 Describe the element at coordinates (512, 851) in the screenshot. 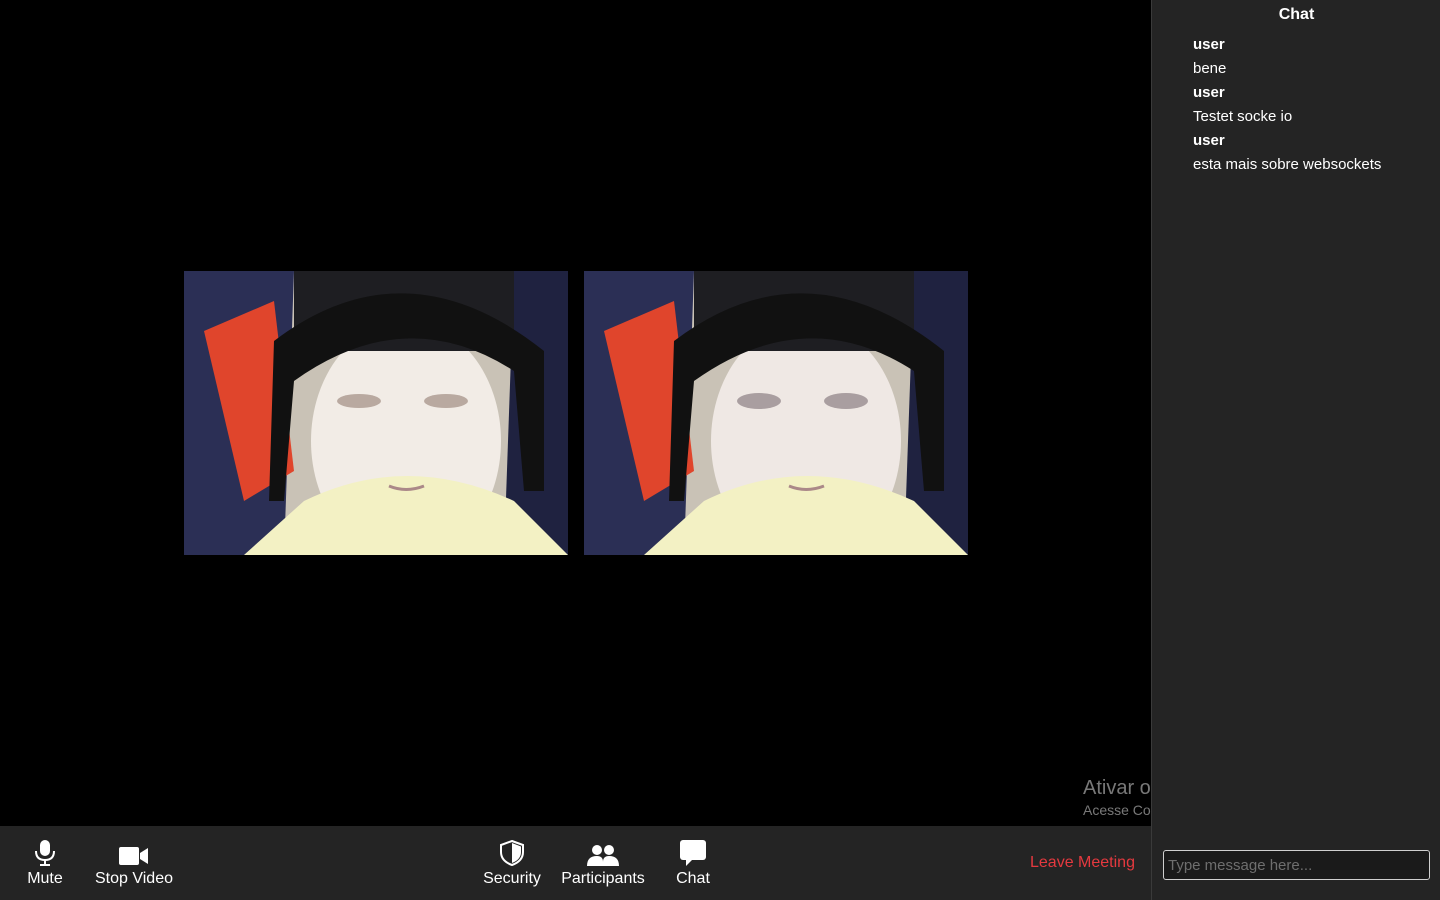

I see `shield-icon` at that location.